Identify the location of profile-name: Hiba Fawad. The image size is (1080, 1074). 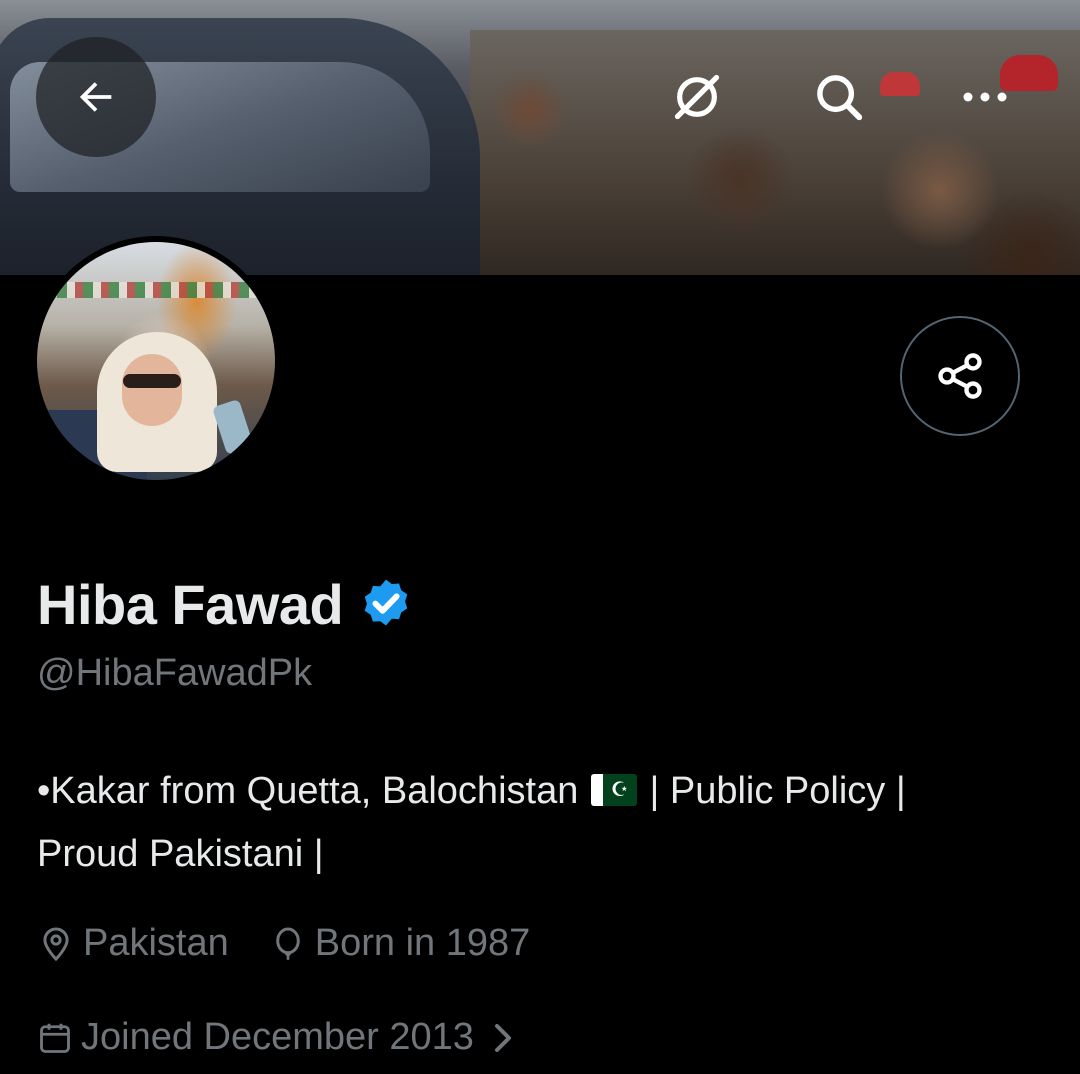
(190, 604).